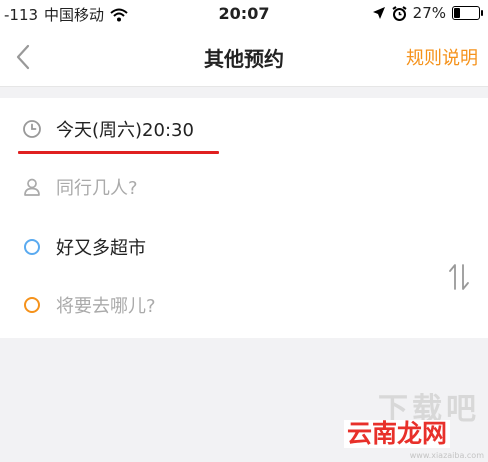  I want to click on swap-arrows-icon, so click(459, 277).